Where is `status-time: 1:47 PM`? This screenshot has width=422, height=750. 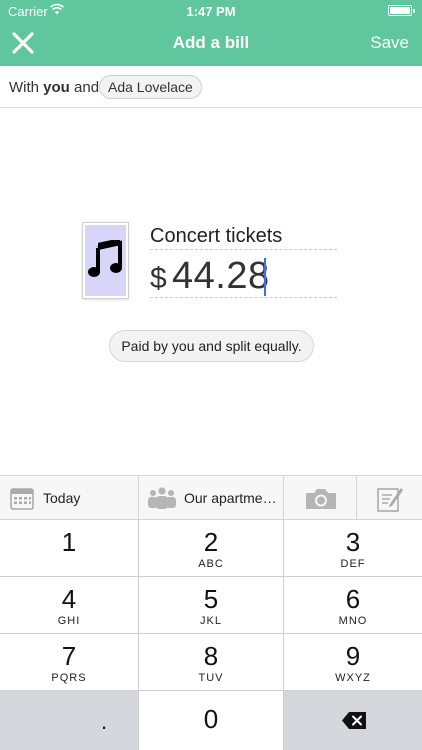 status-time: 1:47 PM is located at coordinates (211, 11).